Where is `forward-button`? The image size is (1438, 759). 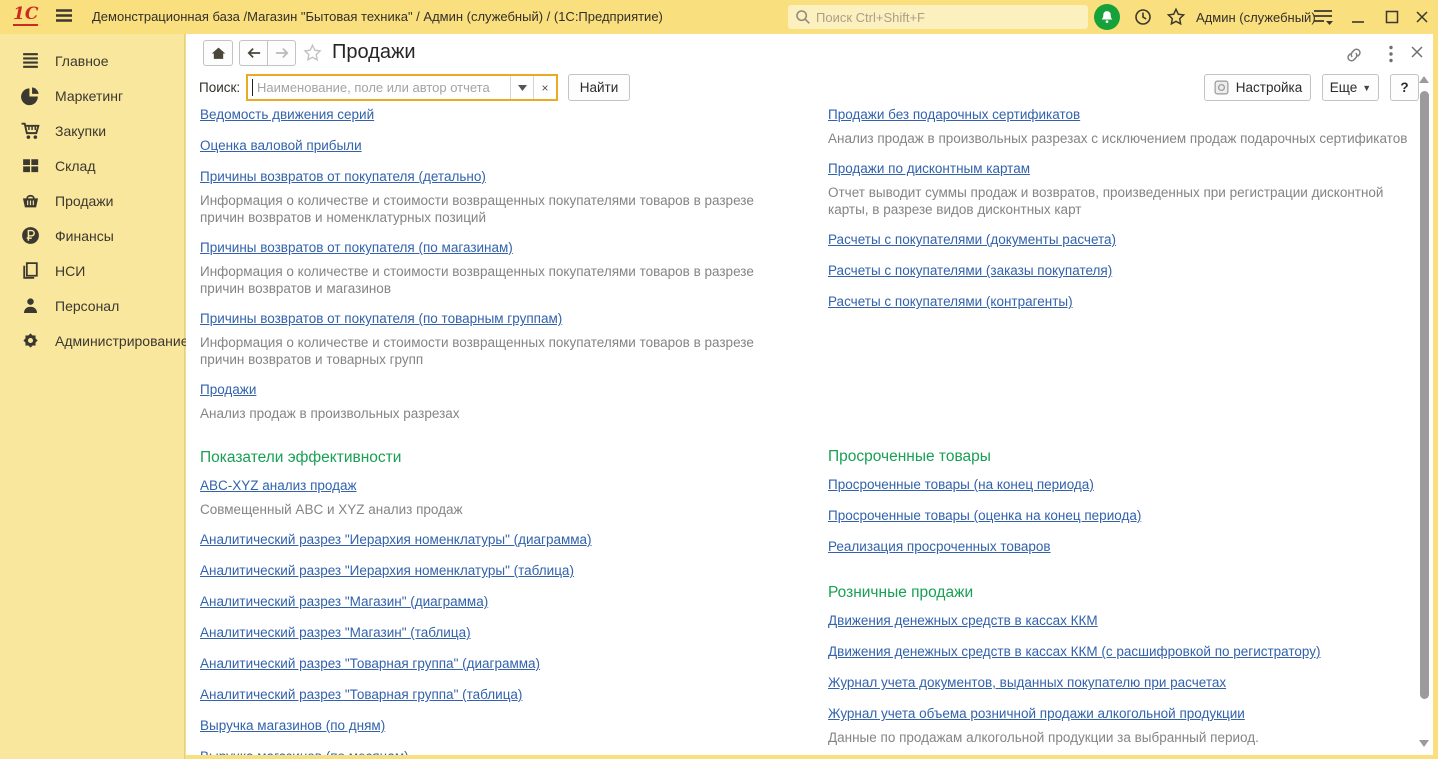
forward-button is located at coordinates (281, 53).